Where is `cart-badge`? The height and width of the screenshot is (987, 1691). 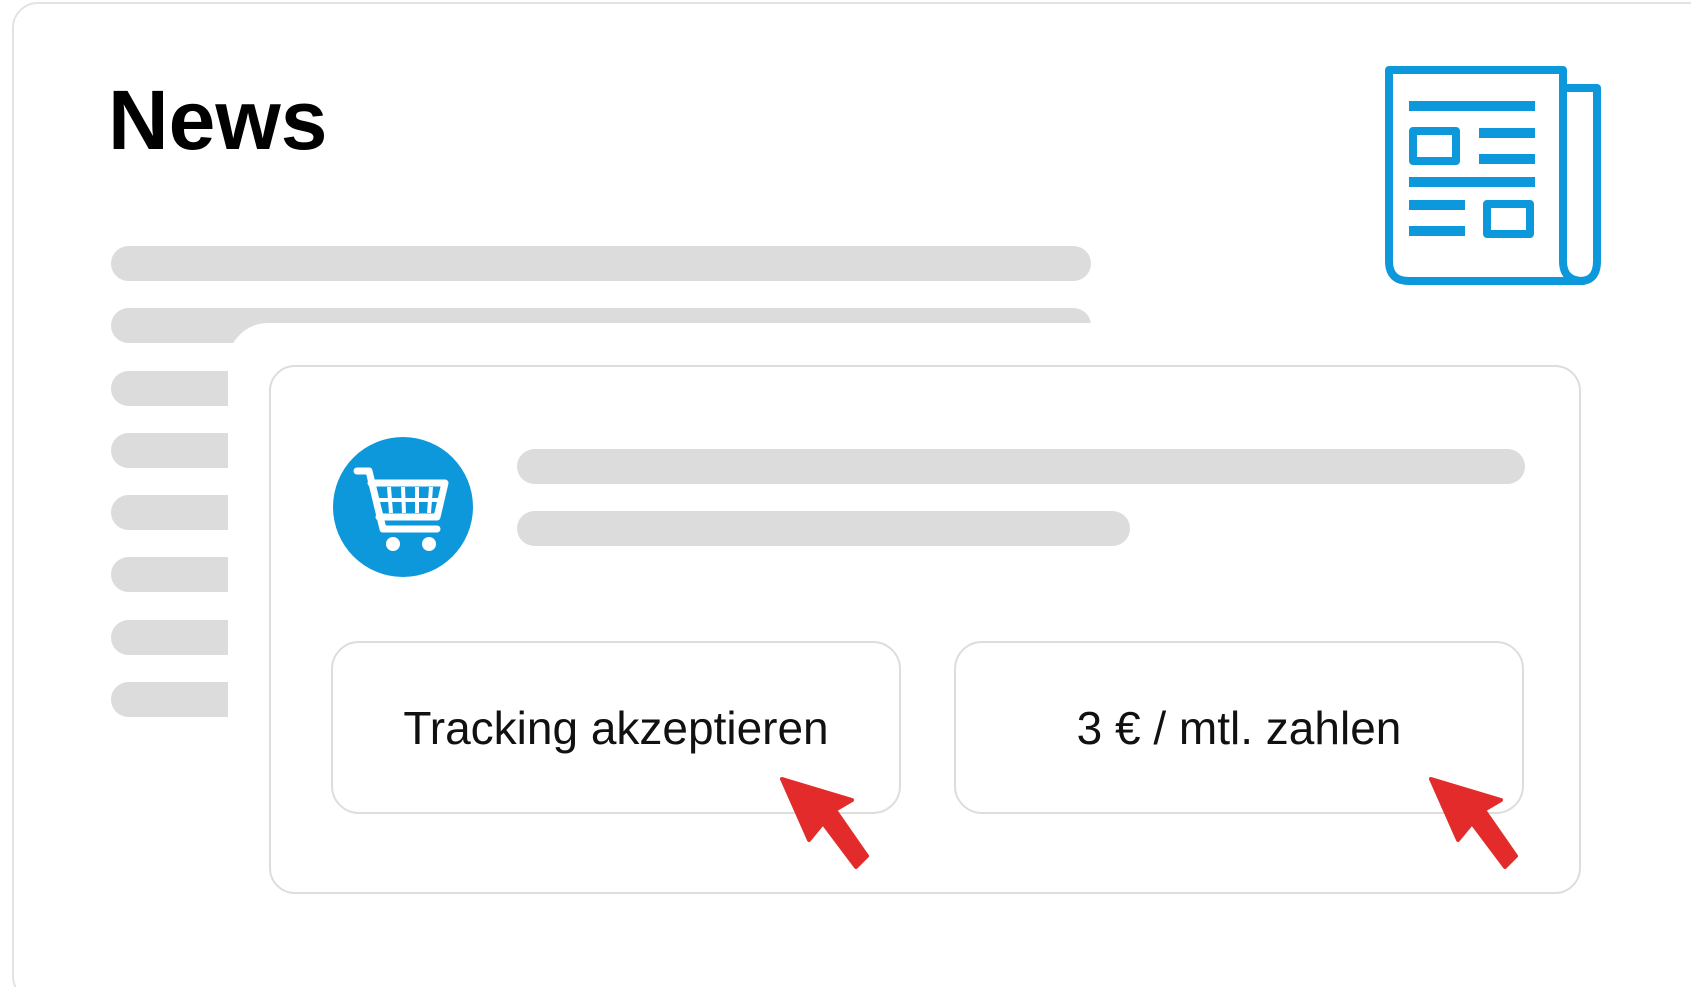 cart-badge is located at coordinates (403, 507).